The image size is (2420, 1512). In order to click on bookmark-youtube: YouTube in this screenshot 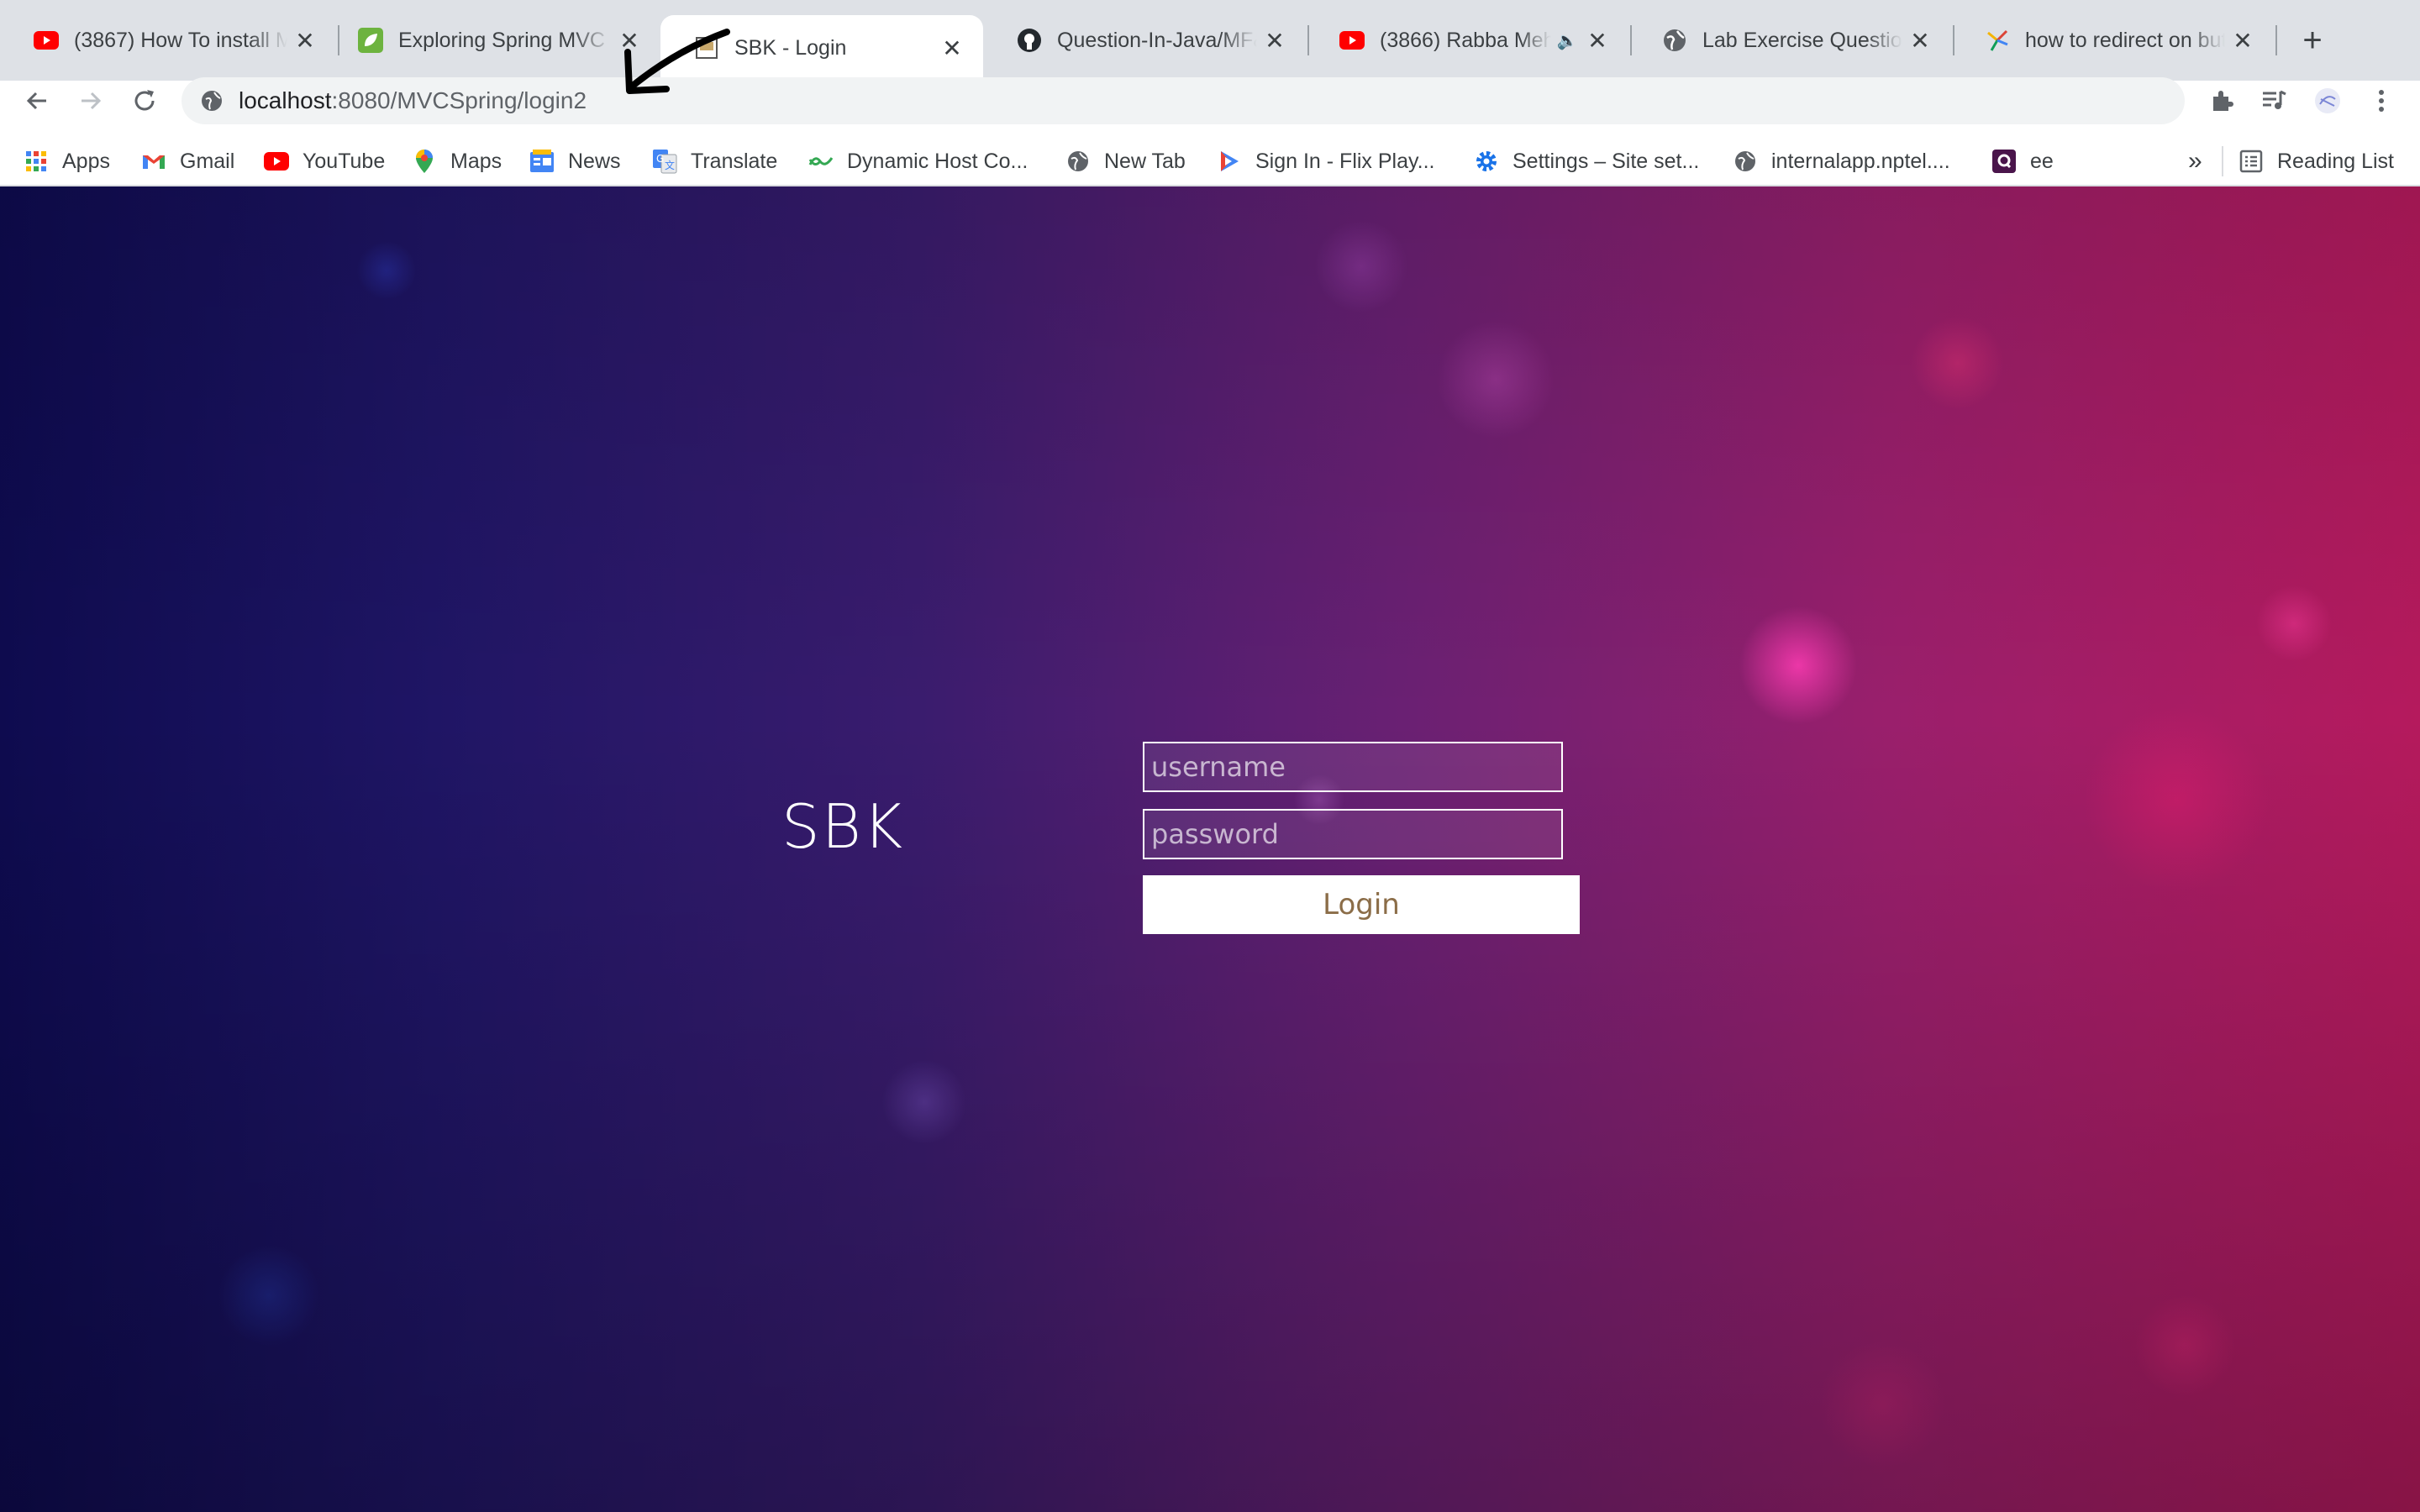, I will do `click(324, 161)`.